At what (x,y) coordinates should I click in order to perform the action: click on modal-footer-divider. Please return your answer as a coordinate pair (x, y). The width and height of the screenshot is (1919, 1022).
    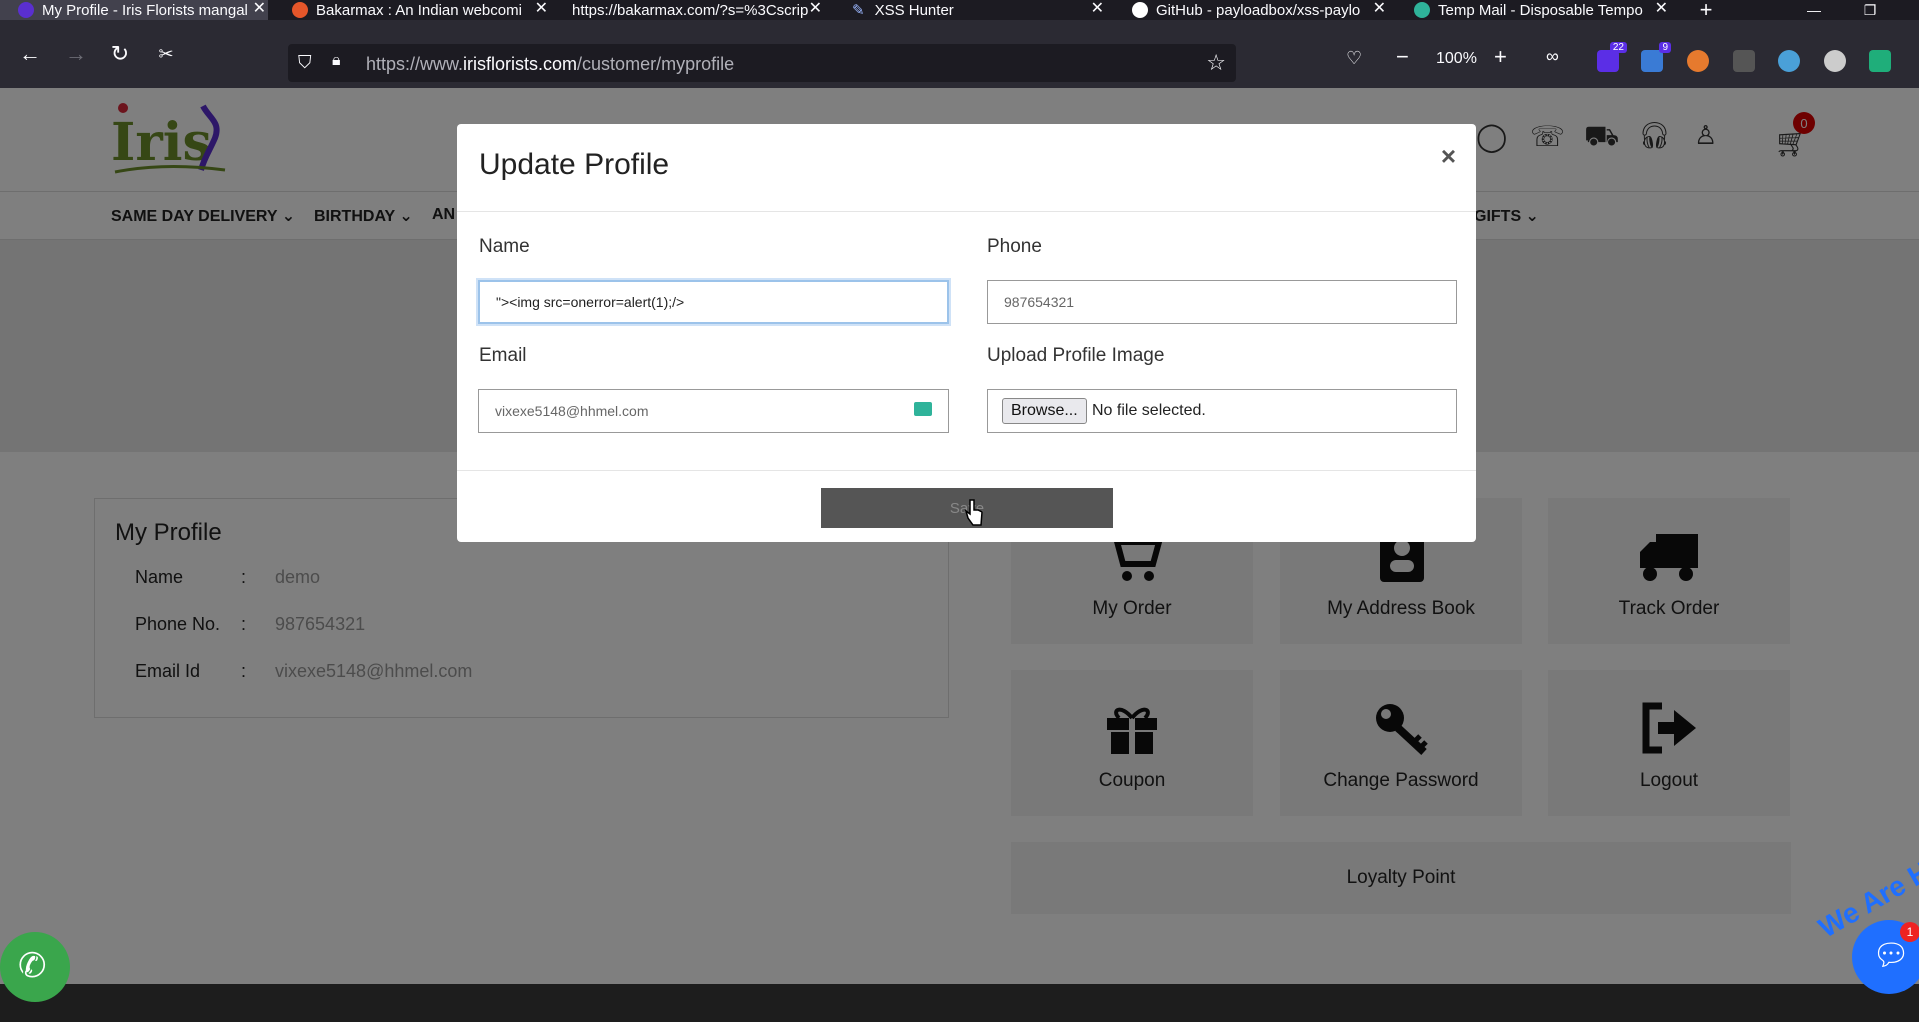
    Looking at the image, I should click on (966, 470).